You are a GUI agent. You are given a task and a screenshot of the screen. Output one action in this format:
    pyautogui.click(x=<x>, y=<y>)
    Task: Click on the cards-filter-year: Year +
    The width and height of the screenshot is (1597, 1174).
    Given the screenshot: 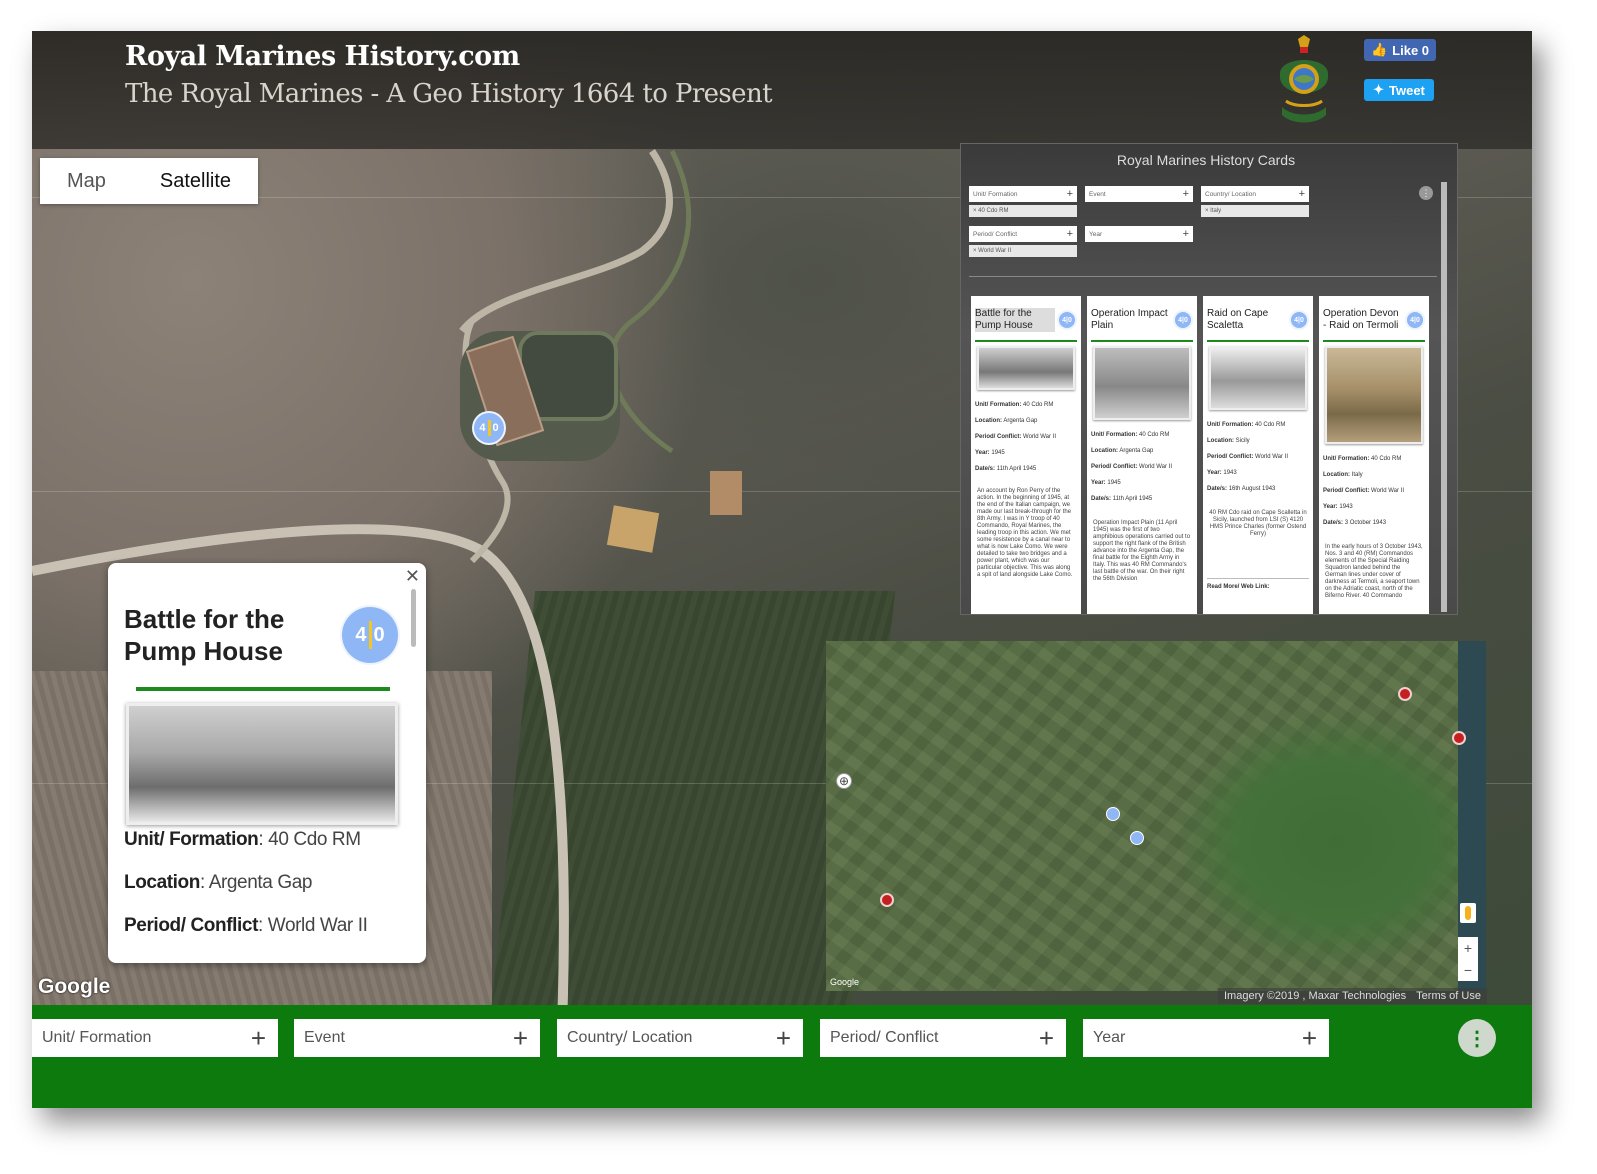 What is the action you would take?
    pyautogui.click(x=1139, y=234)
    